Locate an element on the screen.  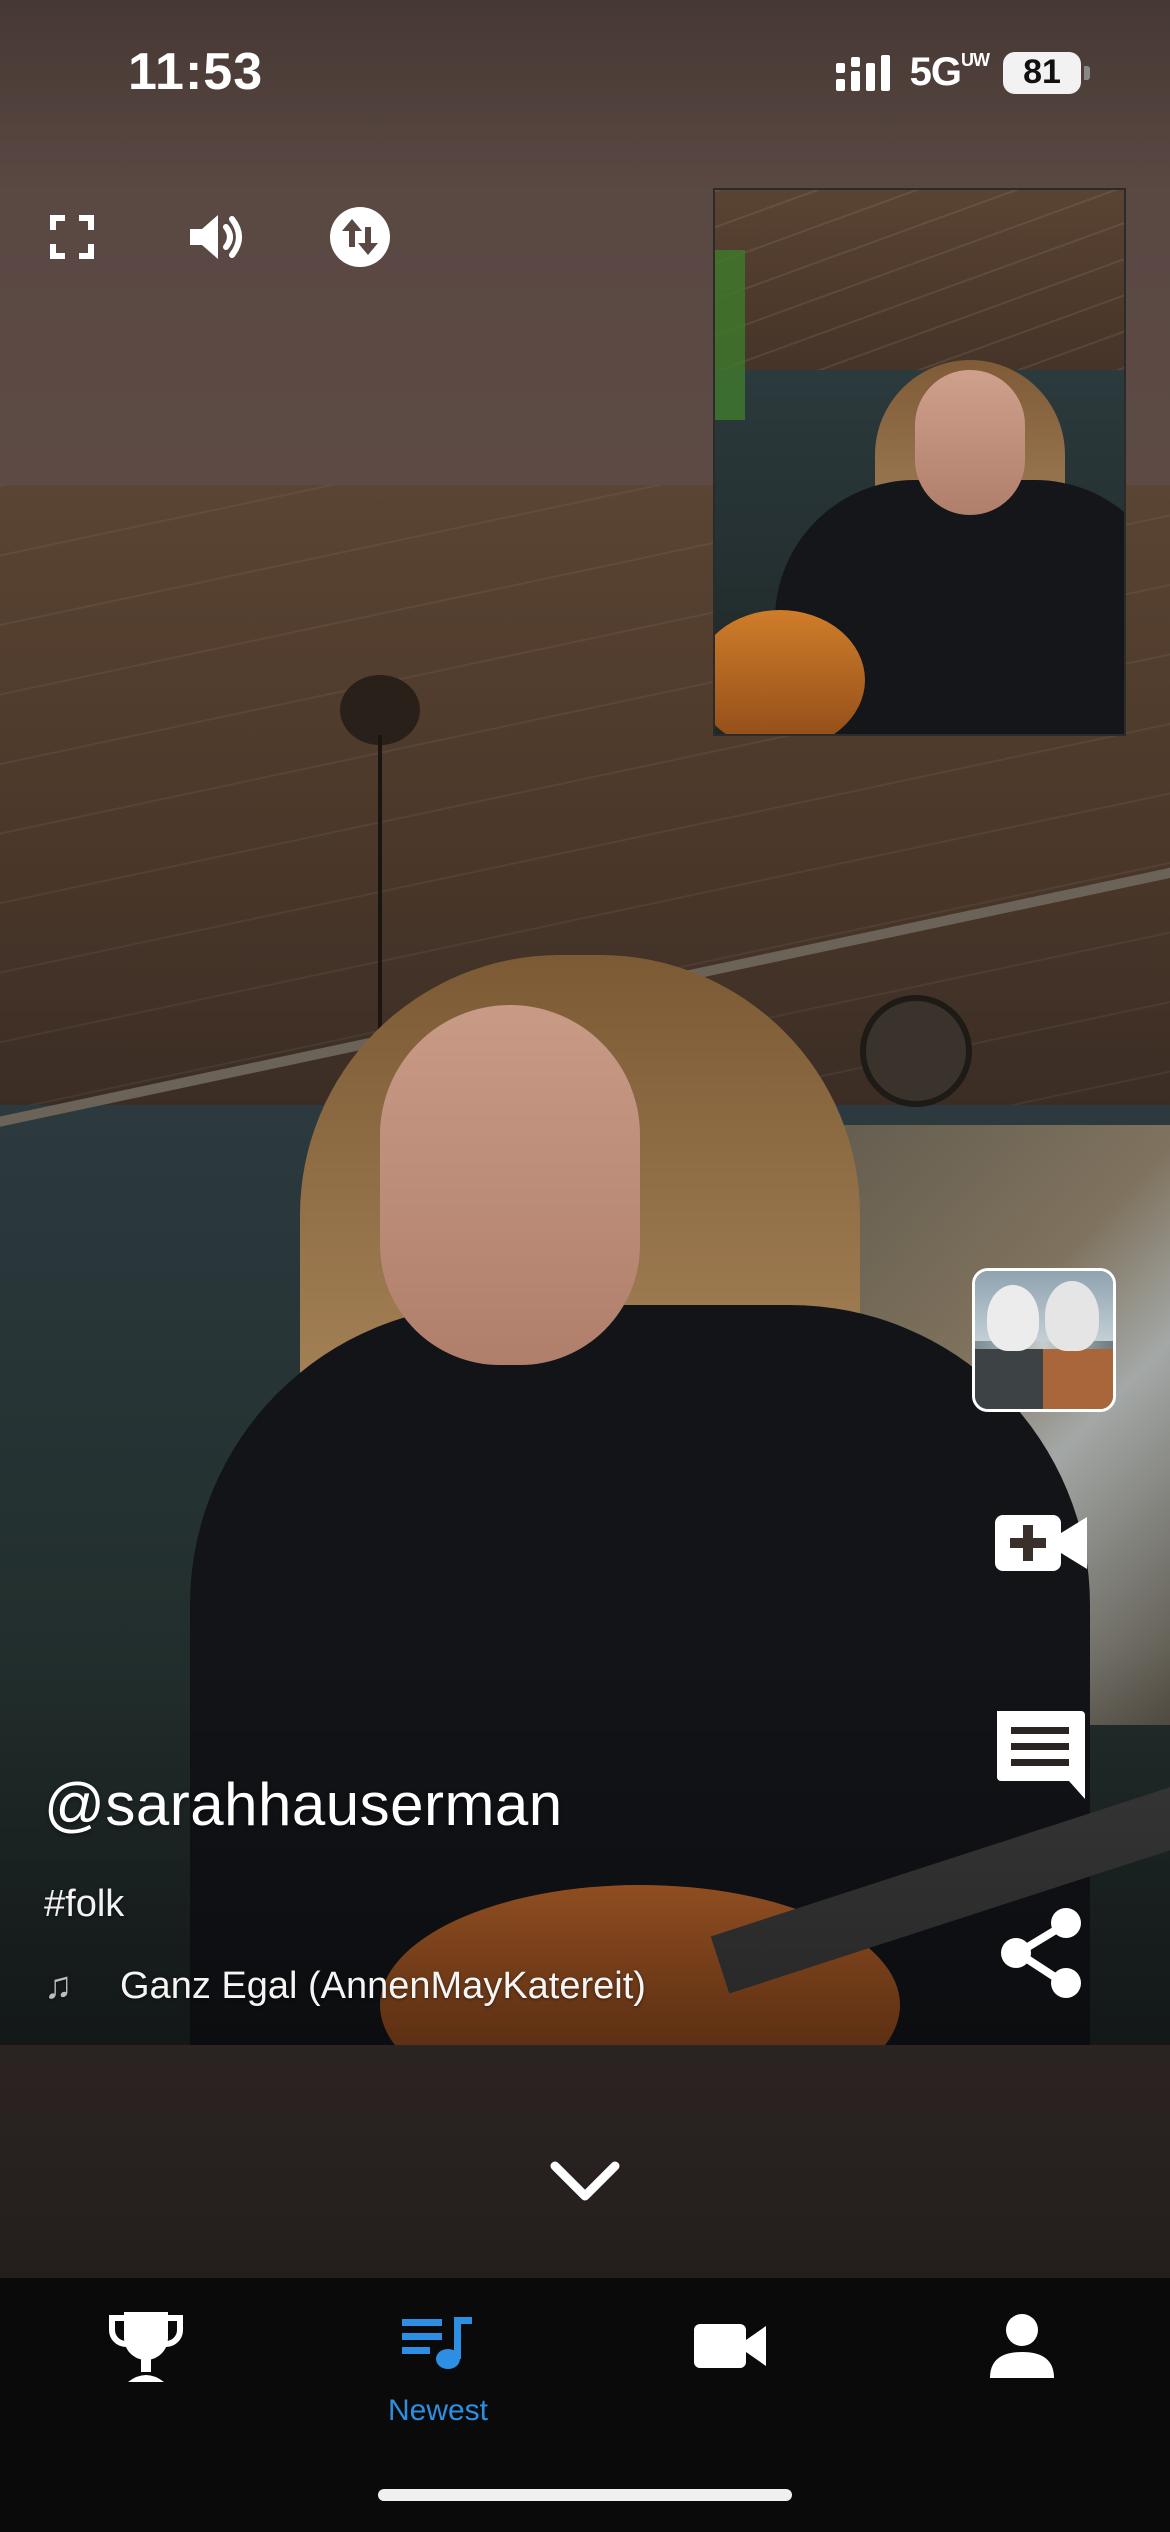
battery-icon: 81 is located at coordinates (1046, 72).